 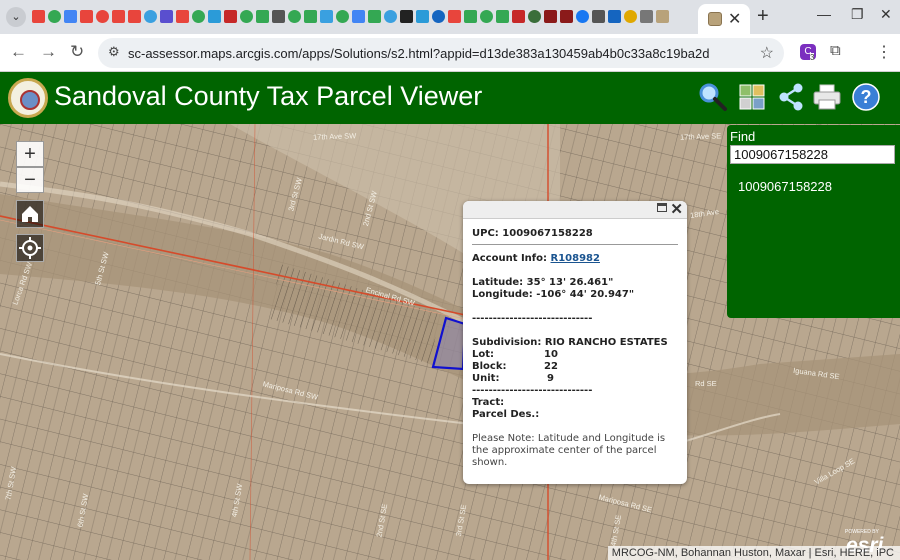 What do you see at coordinates (724, 19) in the screenshot?
I see `active-tab: ✕` at bounding box center [724, 19].